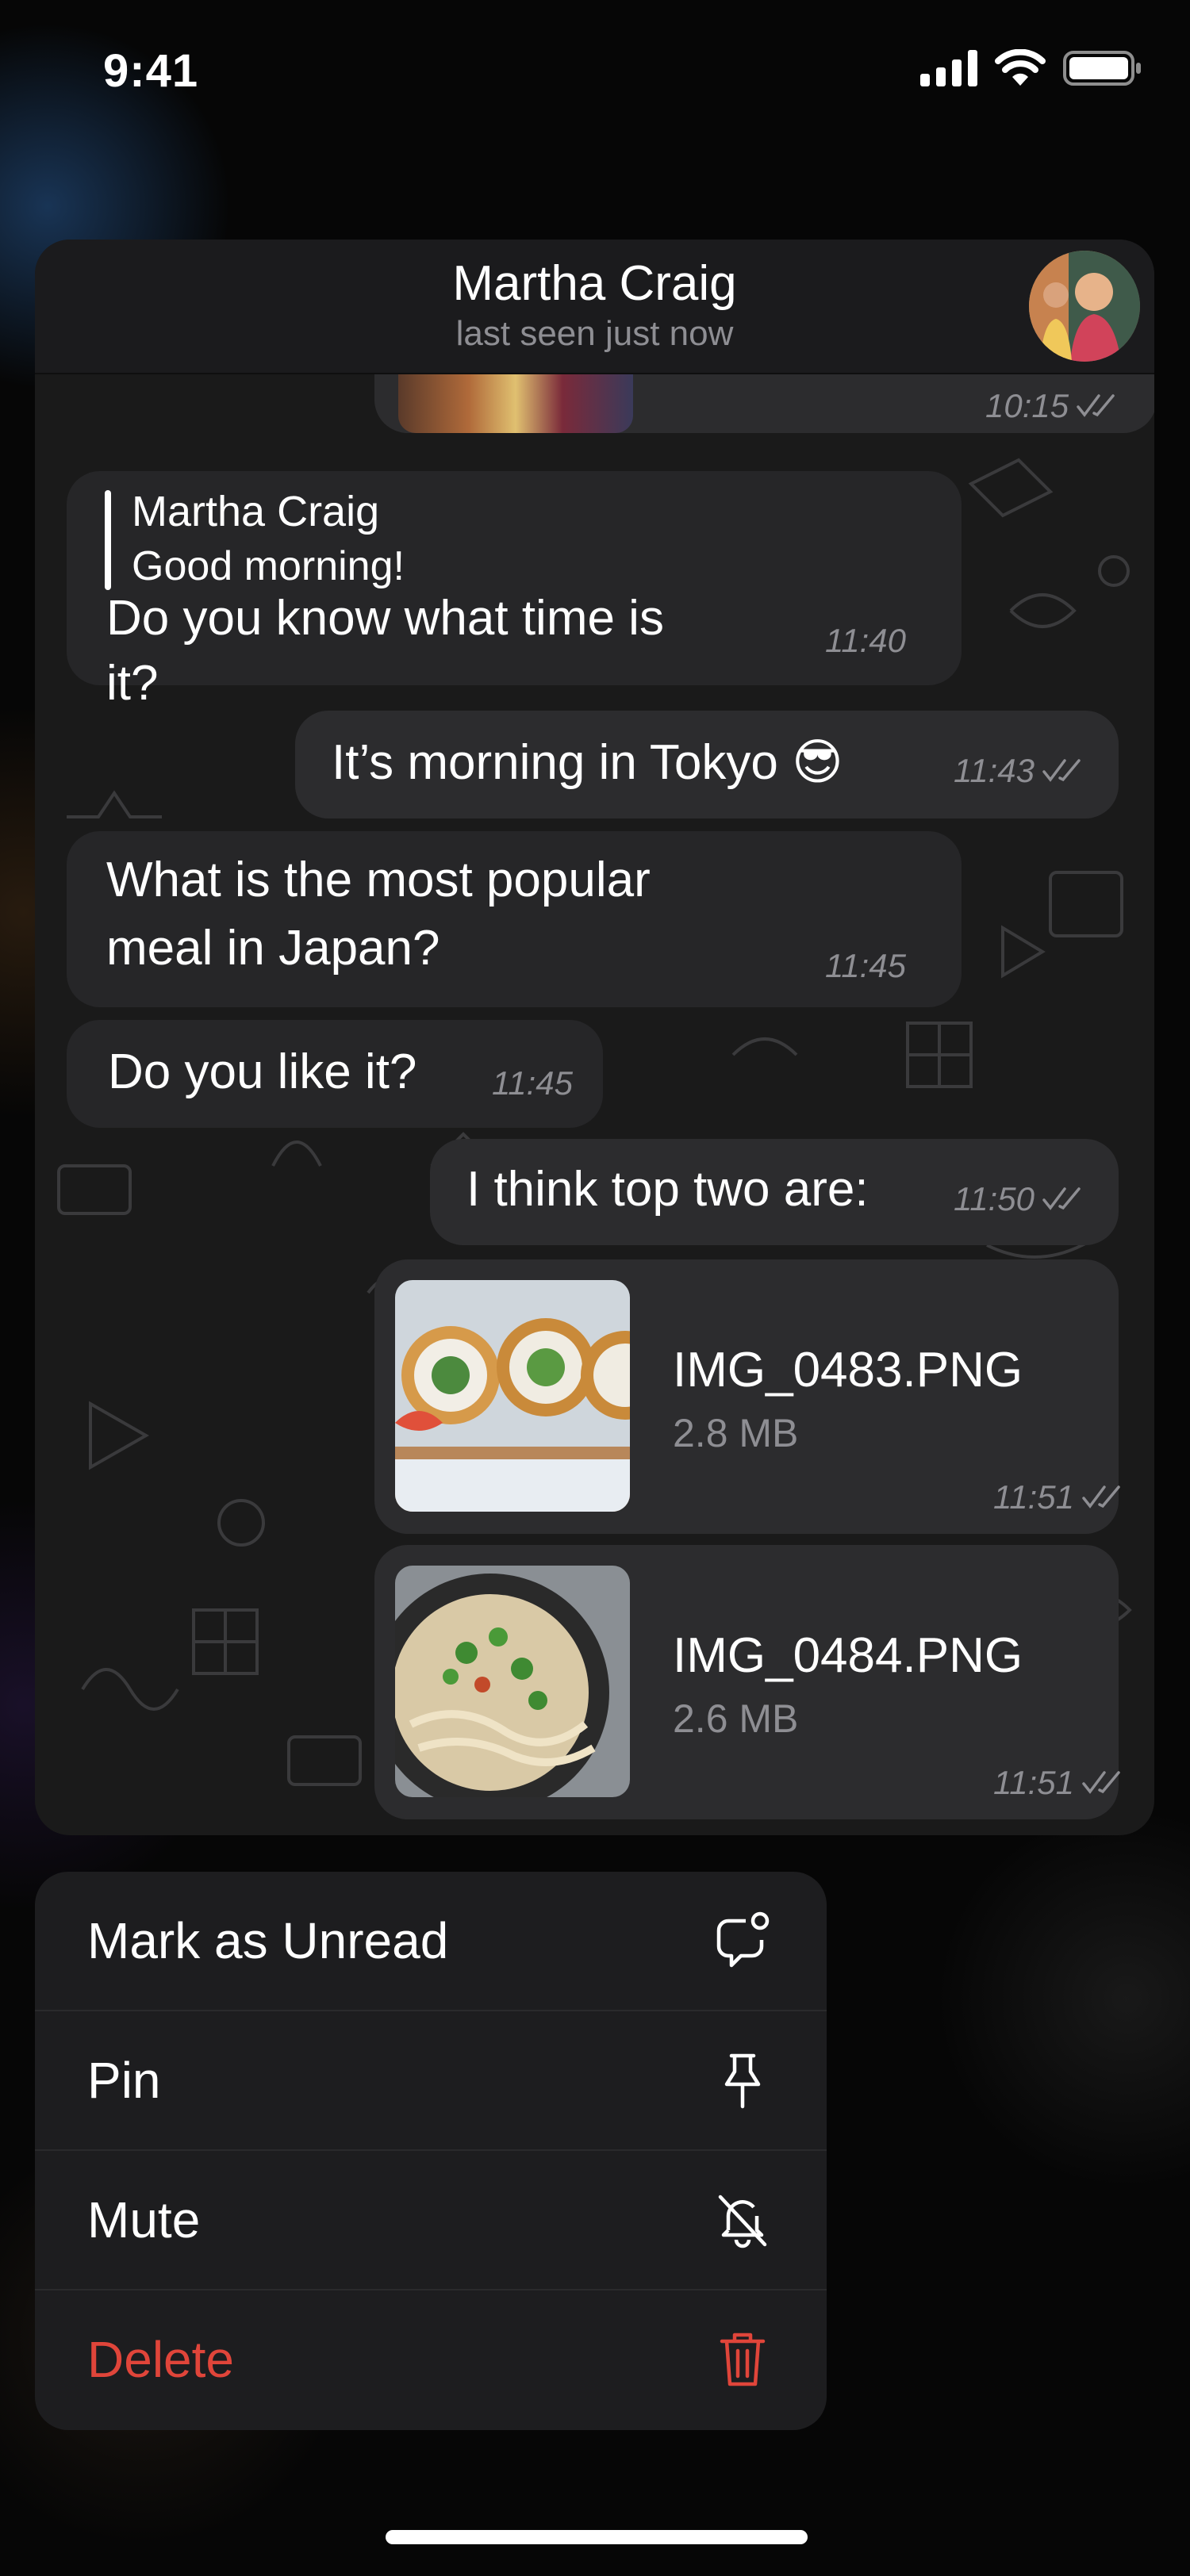 The width and height of the screenshot is (1190, 2576). What do you see at coordinates (736, 1433) in the screenshot?
I see `file-size: 2.8 MB` at bounding box center [736, 1433].